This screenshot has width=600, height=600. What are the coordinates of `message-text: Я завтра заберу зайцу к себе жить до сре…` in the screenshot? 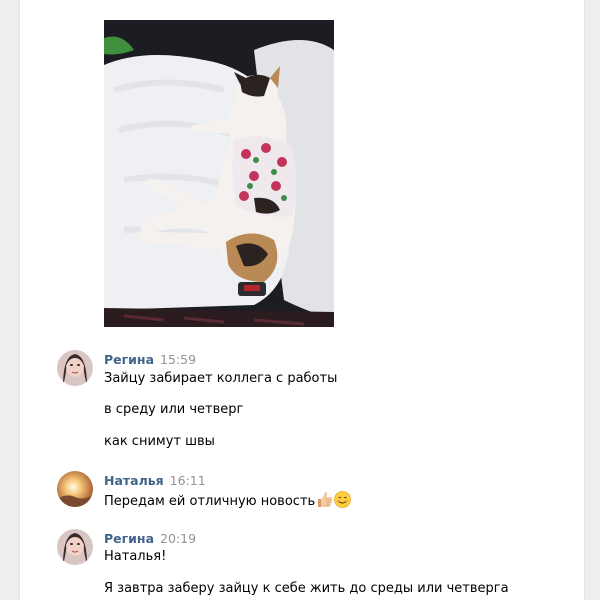 It's located at (306, 588).